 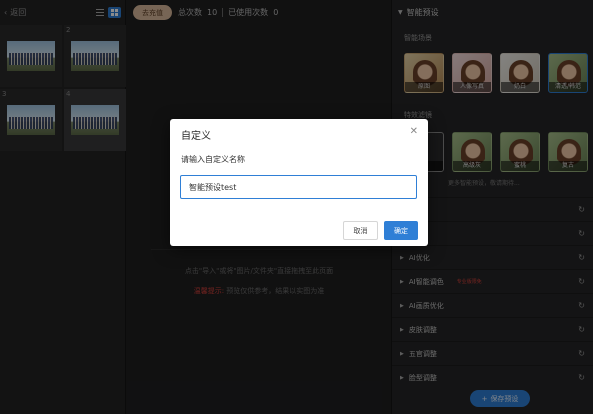 I want to click on preset-name-input, so click(x=298, y=187).